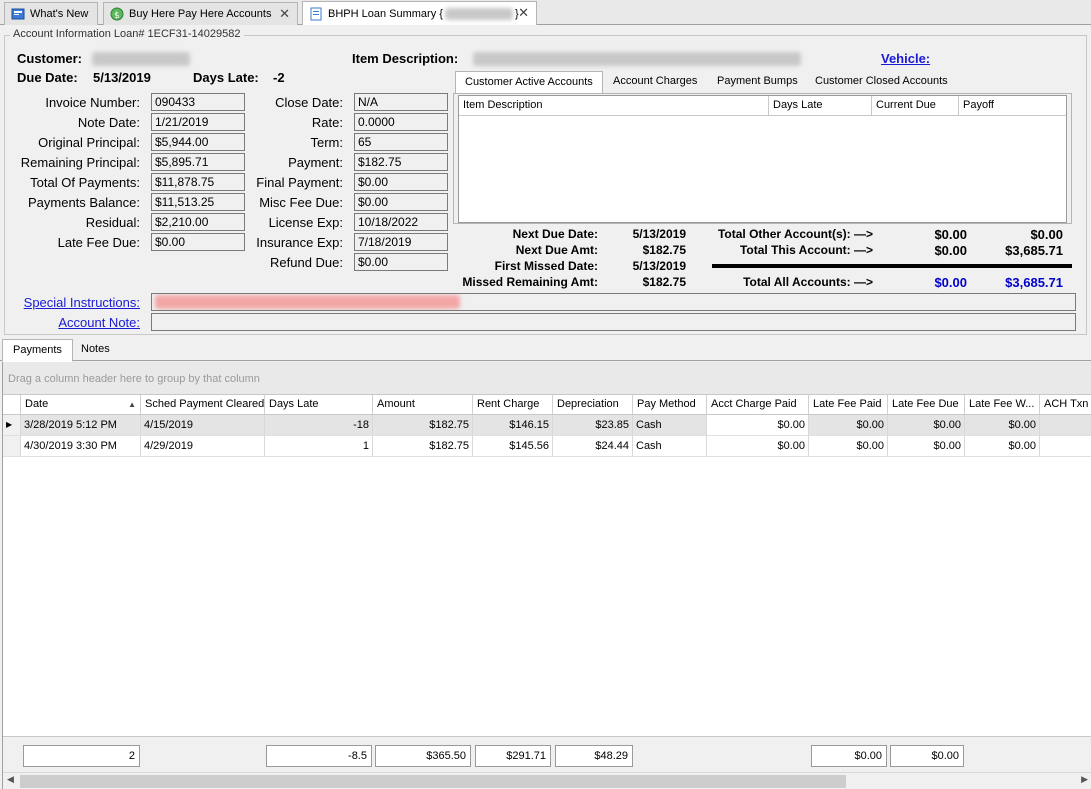 The width and height of the screenshot is (1091, 789). Describe the element at coordinates (12, 425) in the screenshot. I see `row-pointer-icon: ▶` at that location.